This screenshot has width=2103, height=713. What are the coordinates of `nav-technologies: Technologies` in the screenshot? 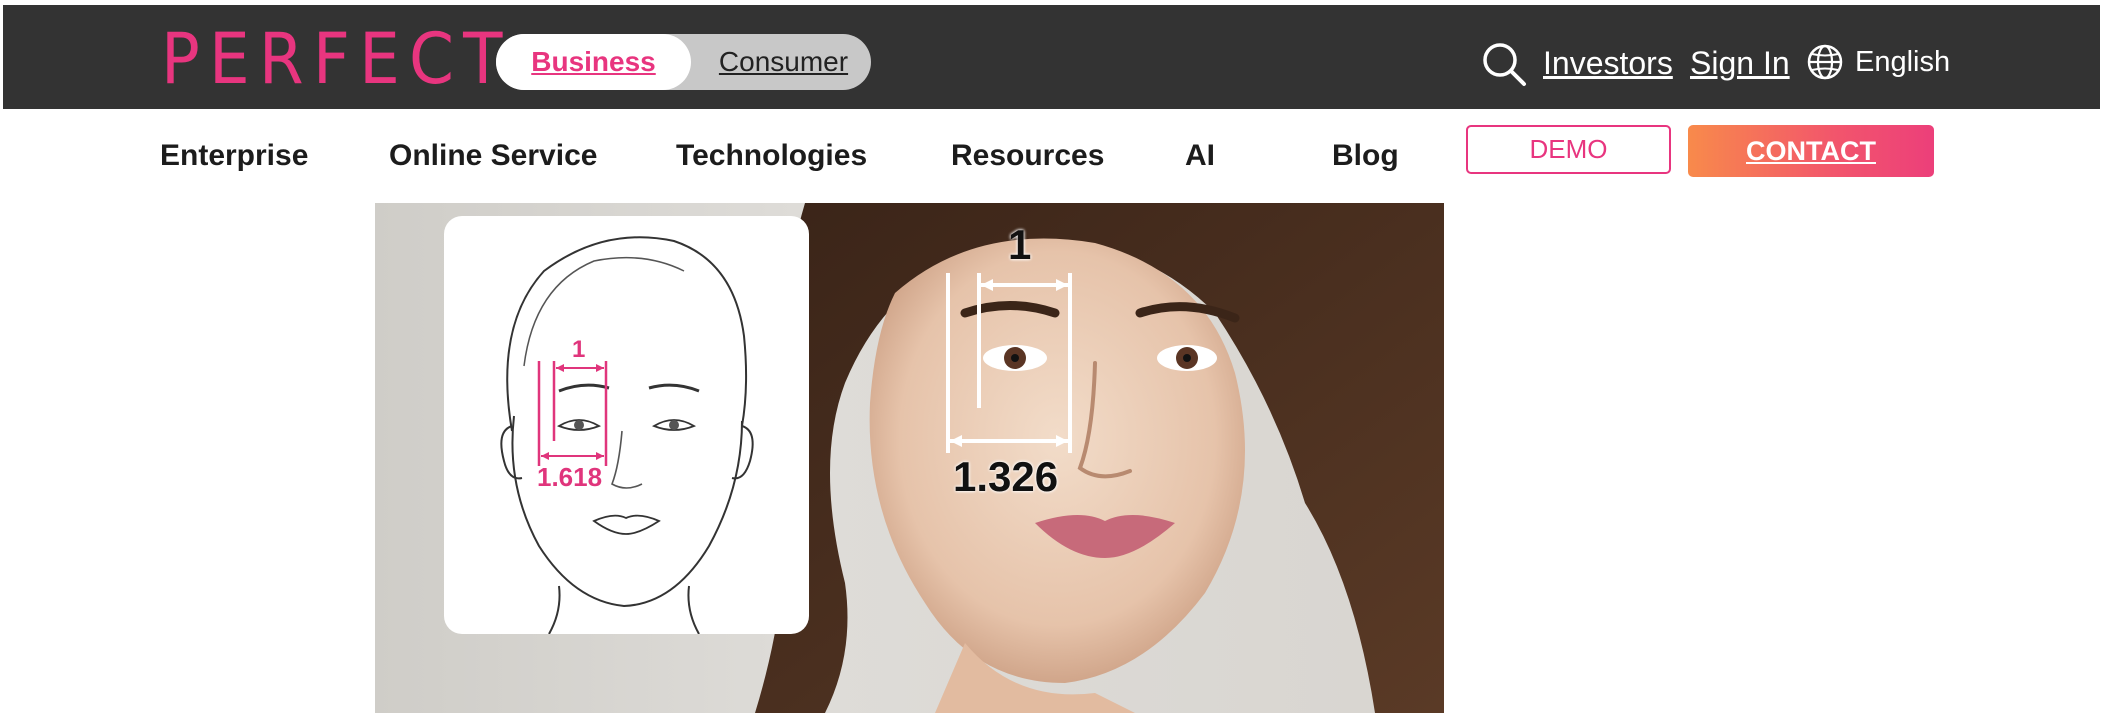 It's located at (771, 156).